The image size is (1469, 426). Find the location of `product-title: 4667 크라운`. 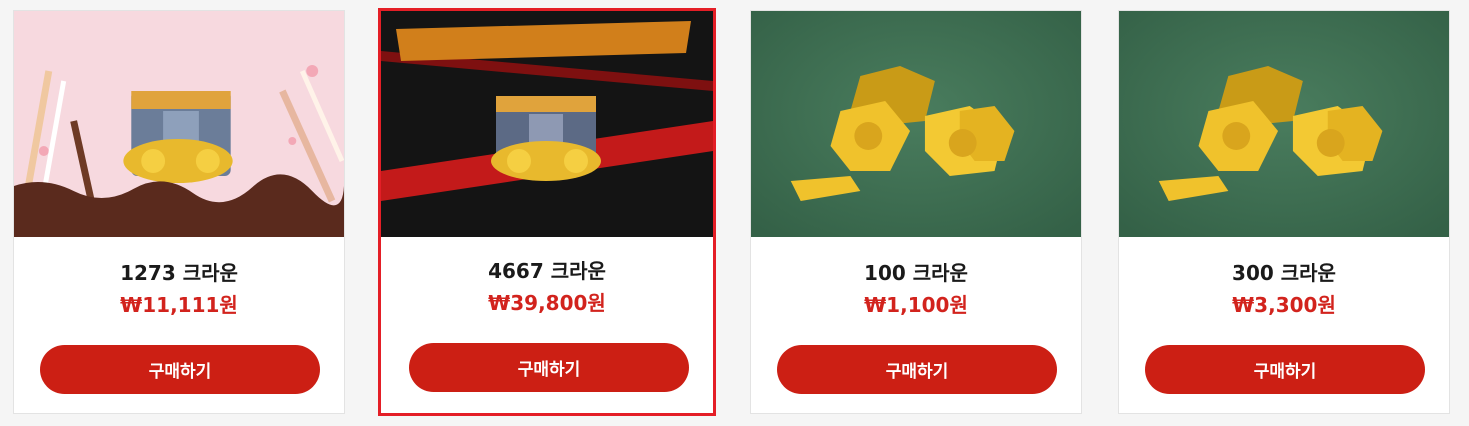

product-title: 4667 크라운 is located at coordinates (547, 271).